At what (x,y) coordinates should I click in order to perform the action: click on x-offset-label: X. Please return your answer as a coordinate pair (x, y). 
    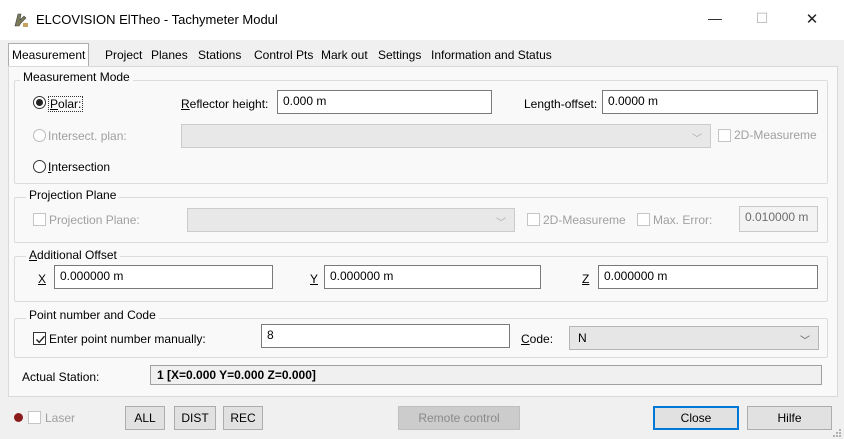
    Looking at the image, I should click on (42, 279).